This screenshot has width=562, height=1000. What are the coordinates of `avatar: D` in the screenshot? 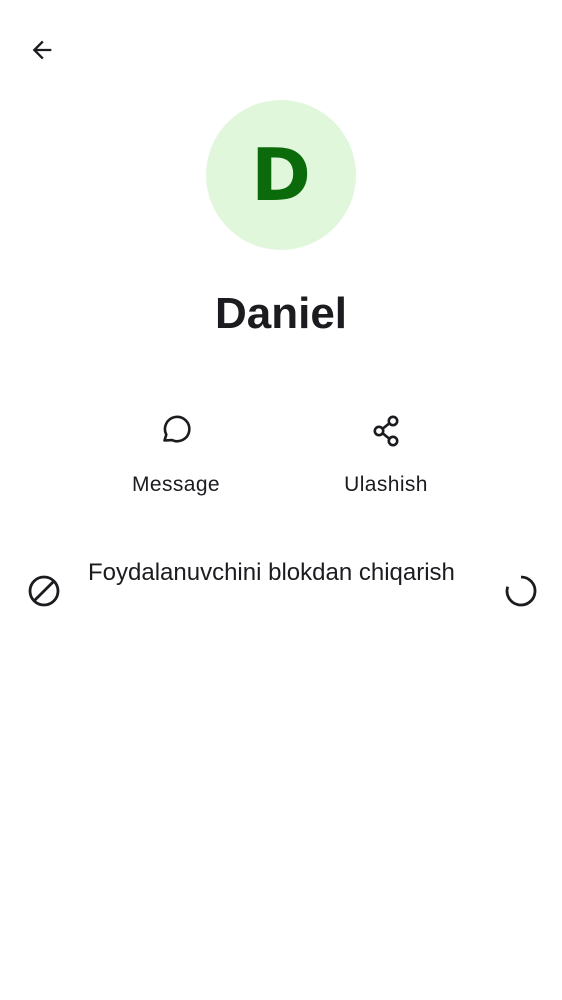 It's located at (281, 175).